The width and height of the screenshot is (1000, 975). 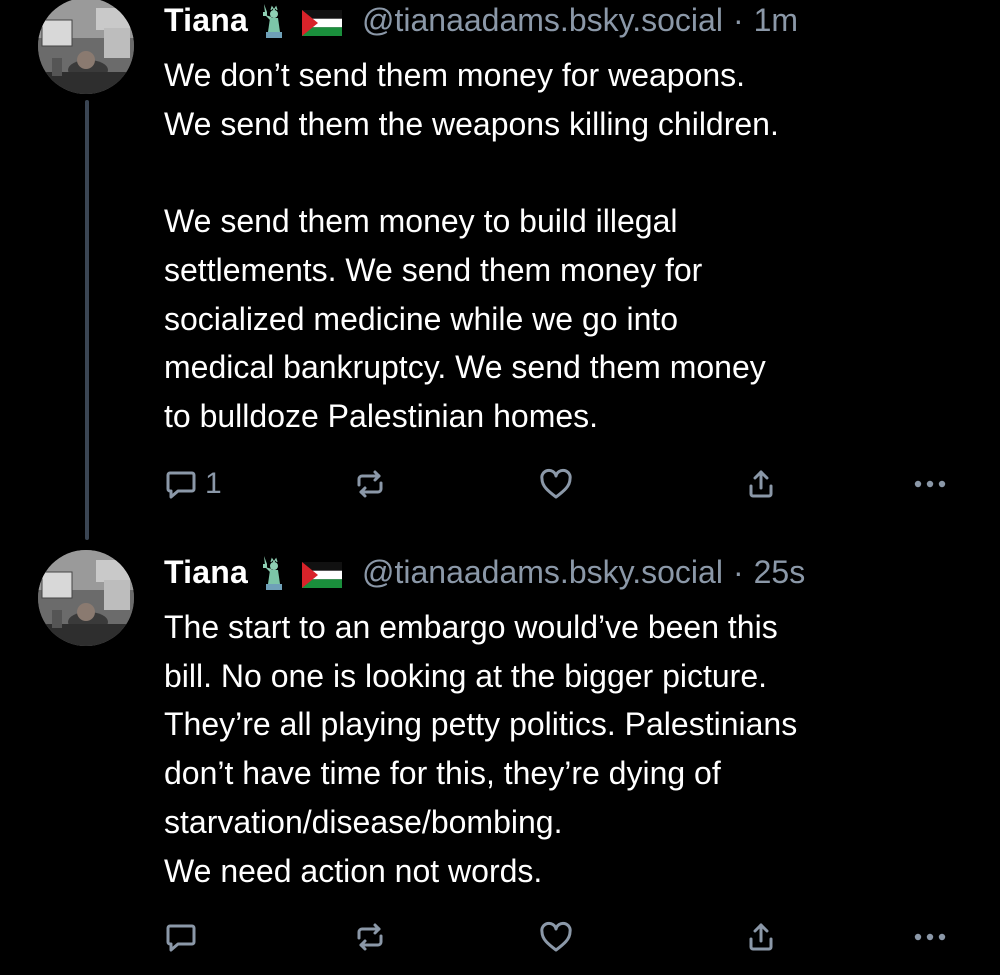 What do you see at coordinates (780, 572) in the screenshot?
I see `post-timestamp: 25s` at bounding box center [780, 572].